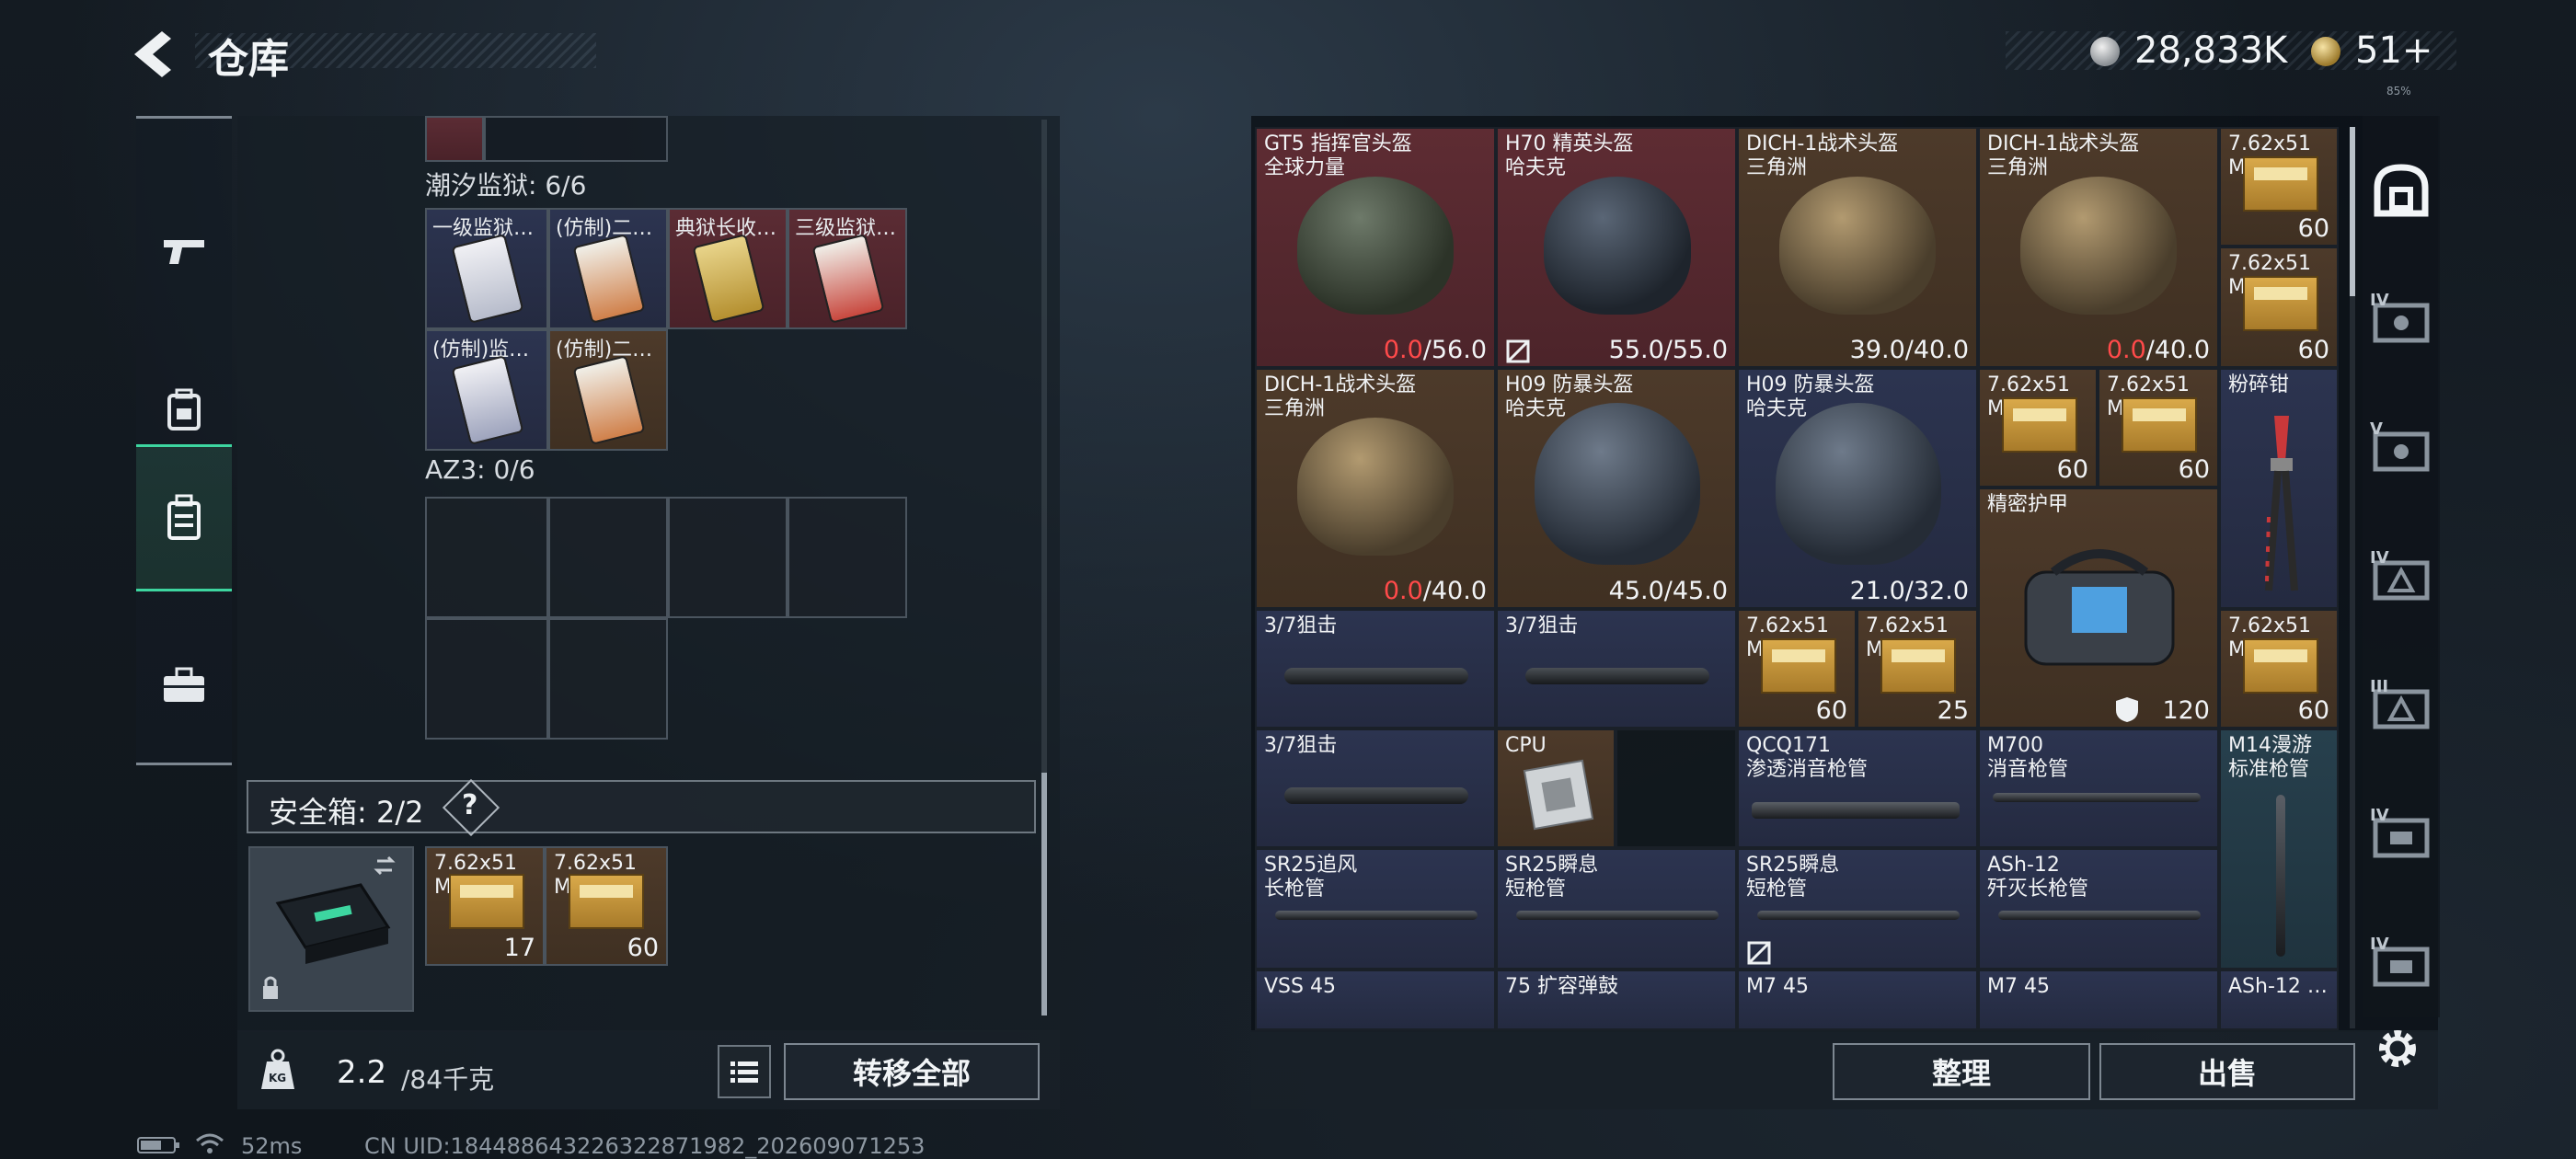  I want to click on tab-all-items, so click(2401, 191).